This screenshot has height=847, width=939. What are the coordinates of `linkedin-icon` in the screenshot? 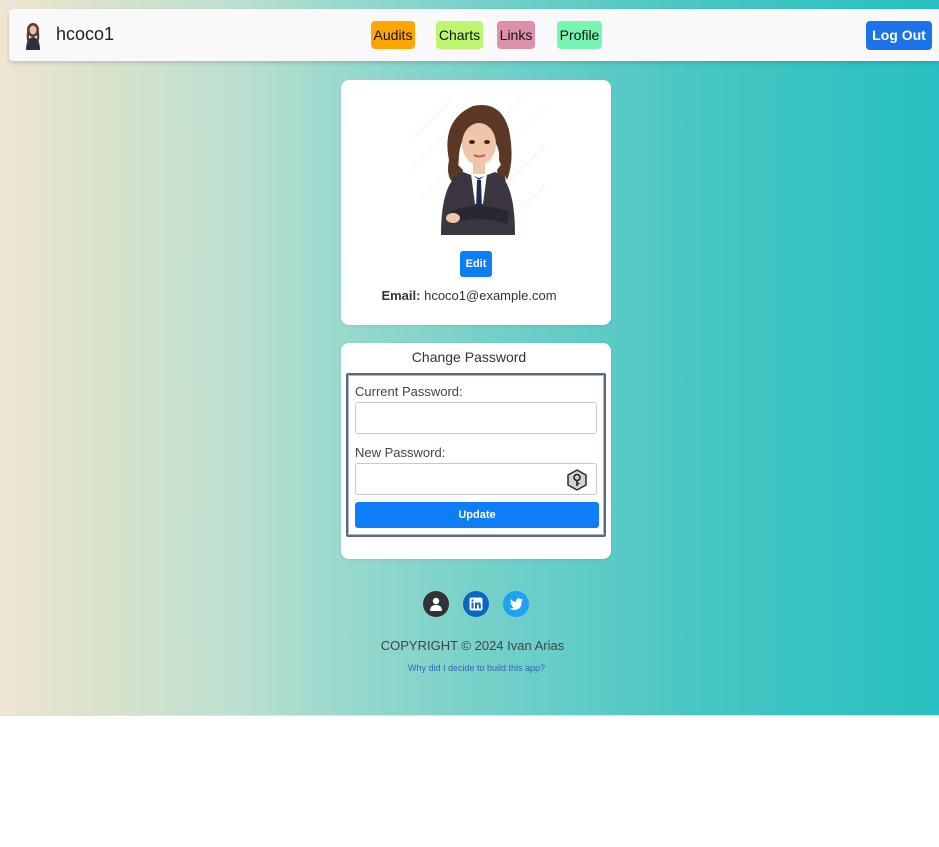 It's located at (476, 604).